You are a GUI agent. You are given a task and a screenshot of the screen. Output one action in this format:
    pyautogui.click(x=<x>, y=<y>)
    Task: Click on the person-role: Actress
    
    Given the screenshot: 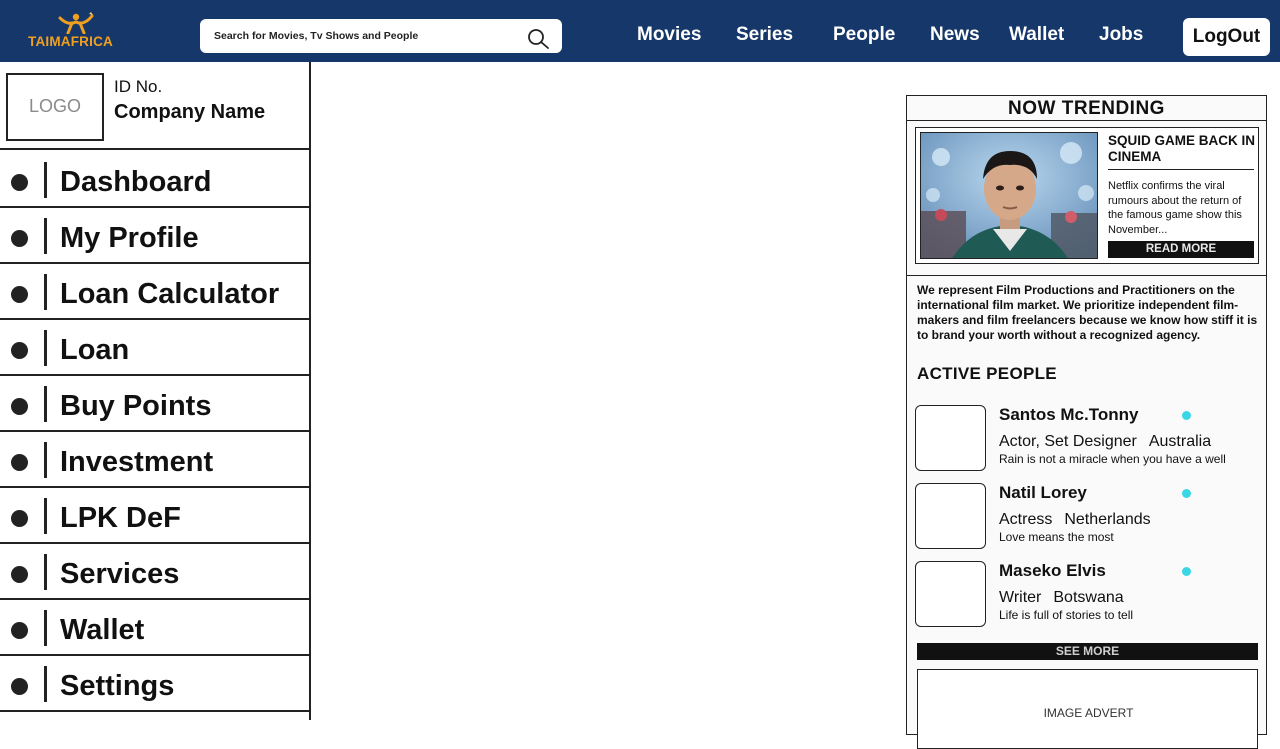 What is the action you would take?
    pyautogui.click(x=1026, y=519)
    